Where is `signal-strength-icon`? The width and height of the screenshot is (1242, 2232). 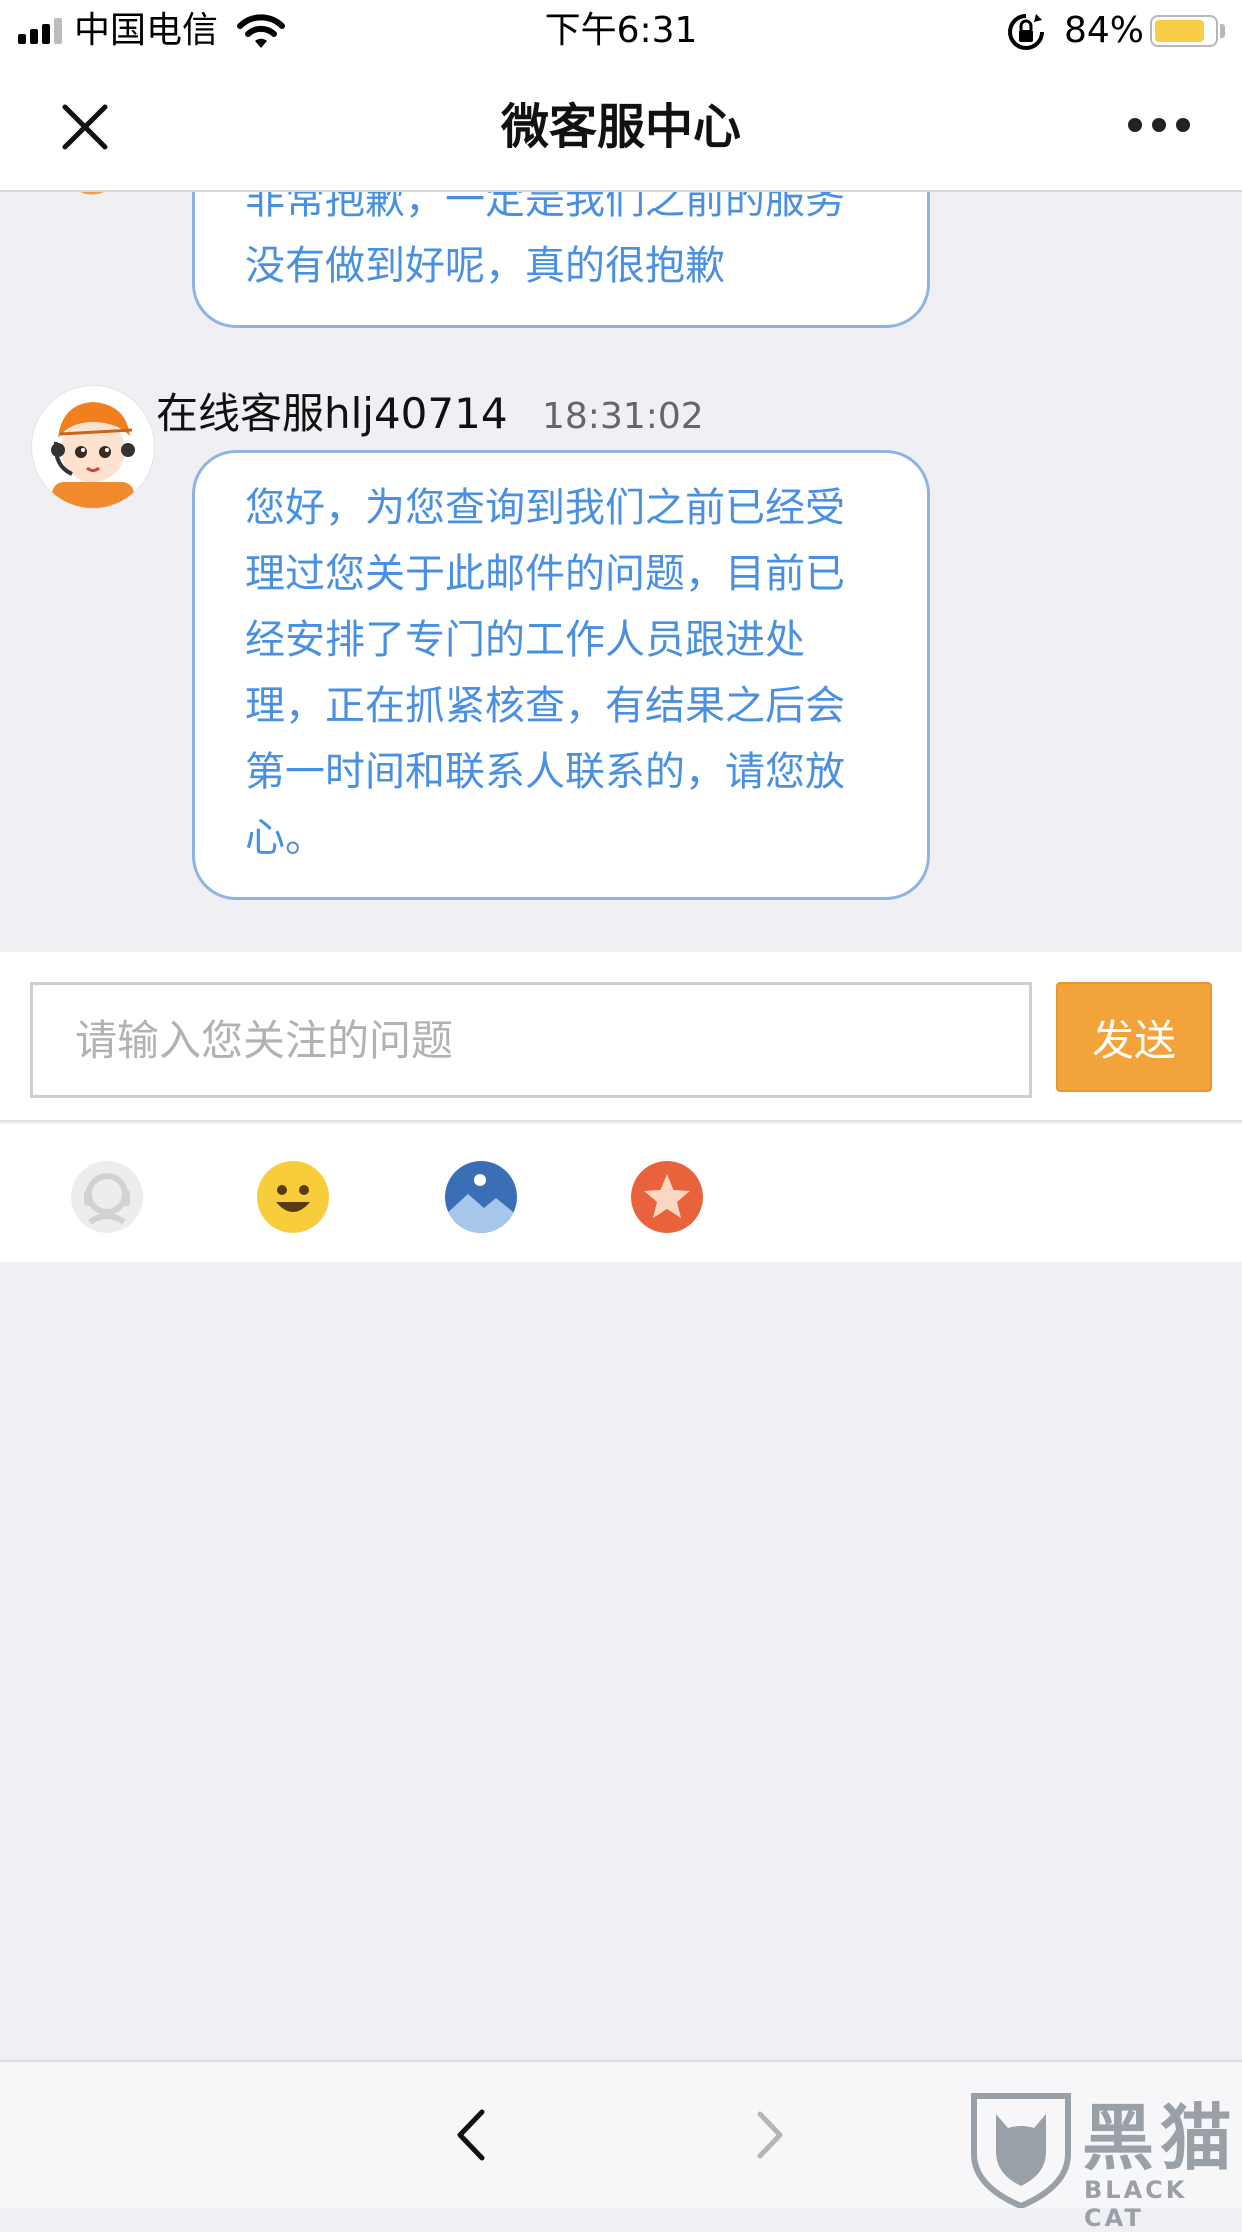 signal-strength-icon is located at coordinates (40, 31).